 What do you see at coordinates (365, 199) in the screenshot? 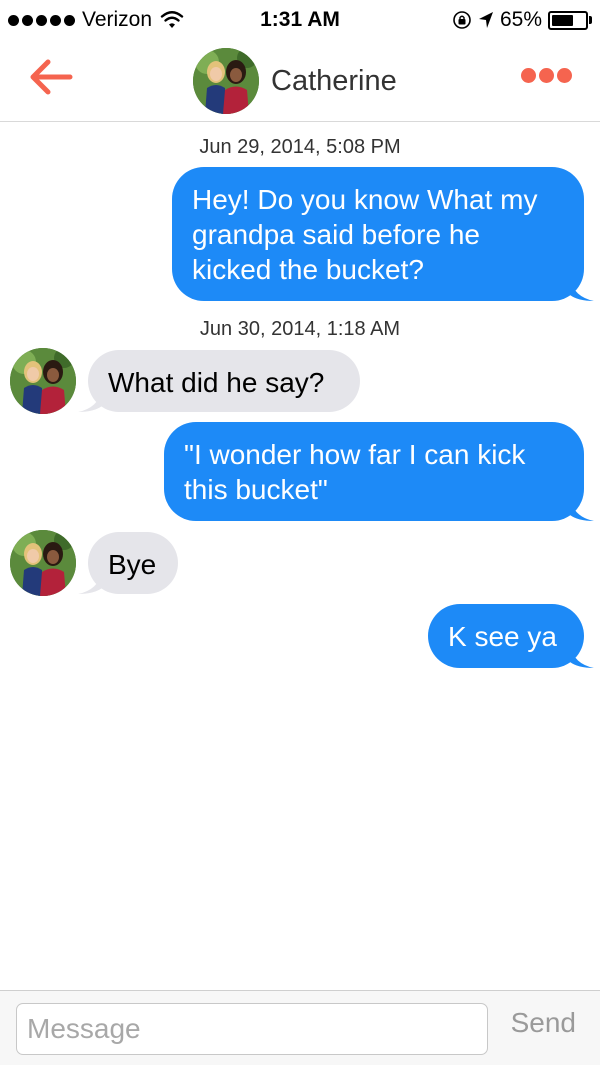
I see `message-line: Hey! Do you know What my` at bounding box center [365, 199].